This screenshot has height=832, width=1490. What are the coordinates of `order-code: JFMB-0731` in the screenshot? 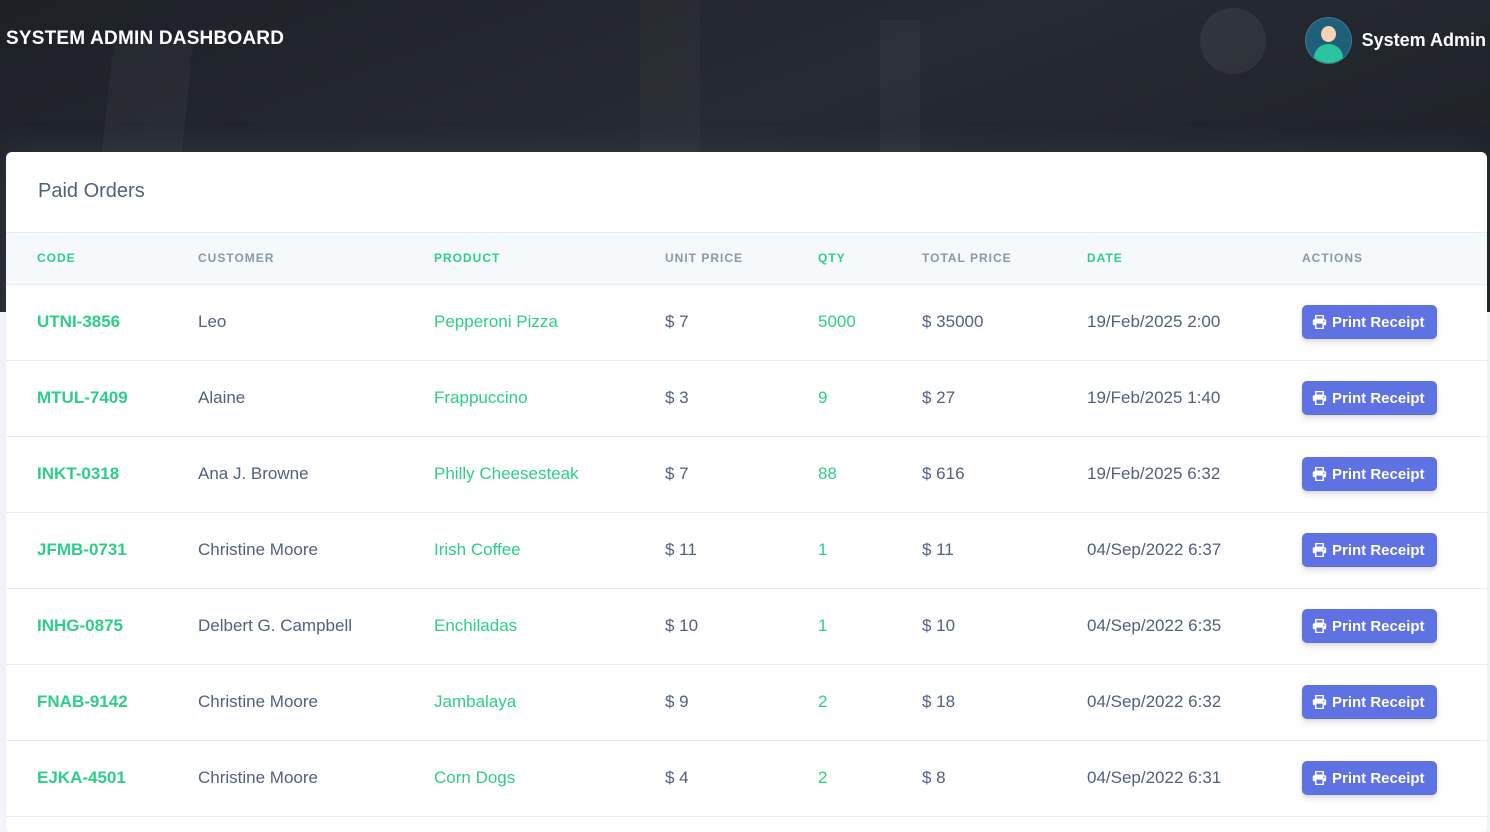 It's located at (102, 550).